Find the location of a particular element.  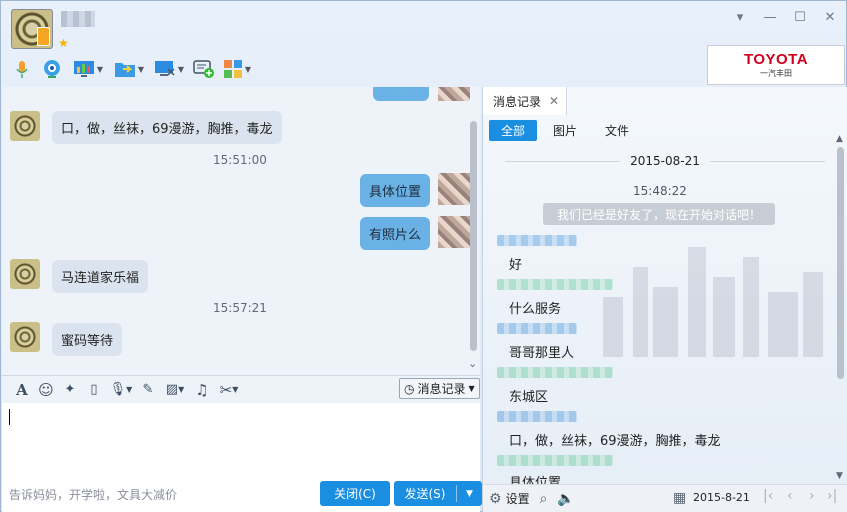

skyline-watermark is located at coordinates (713, 302).